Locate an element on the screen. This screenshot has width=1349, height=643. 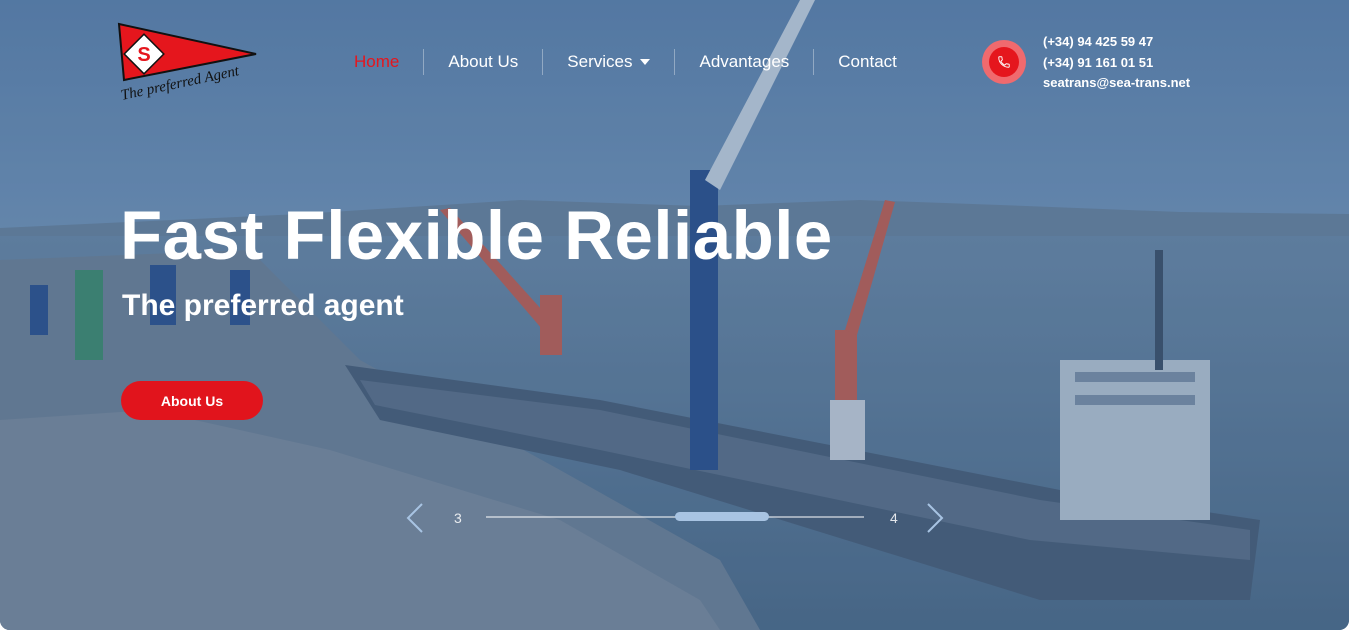
nav-item-label: Contact is located at coordinates (867, 61).